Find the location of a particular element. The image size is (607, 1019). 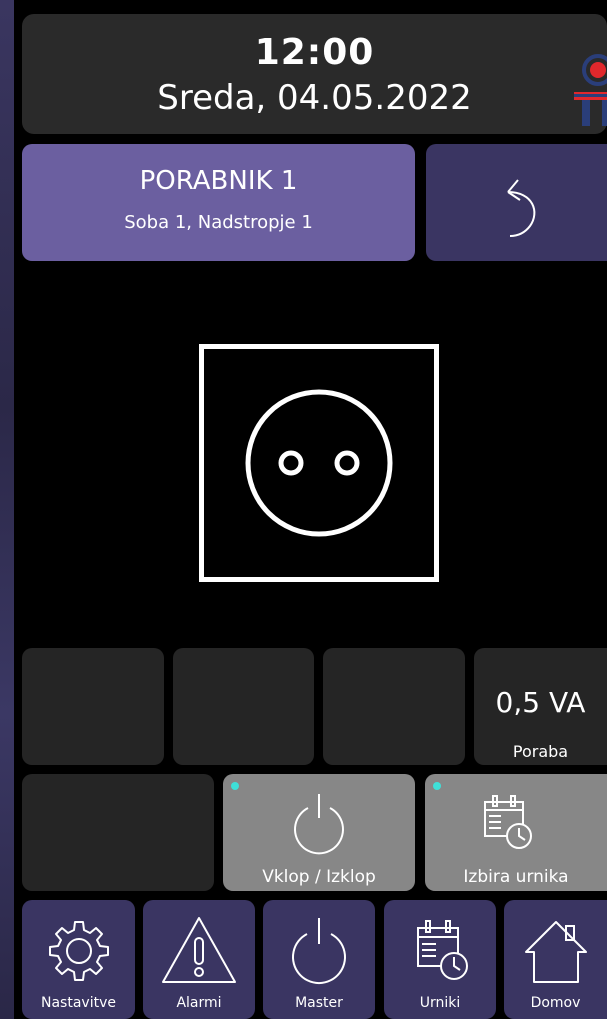

nav-home: Domov is located at coordinates (555, 959).